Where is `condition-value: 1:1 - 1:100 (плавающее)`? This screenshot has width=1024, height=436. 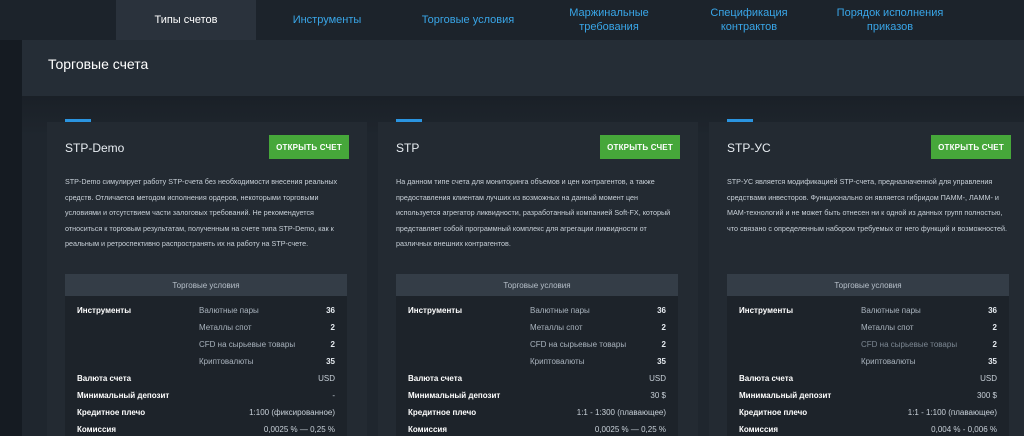 condition-value: 1:1 - 1:100 (плавающее) is located at coordinates (952, 412).